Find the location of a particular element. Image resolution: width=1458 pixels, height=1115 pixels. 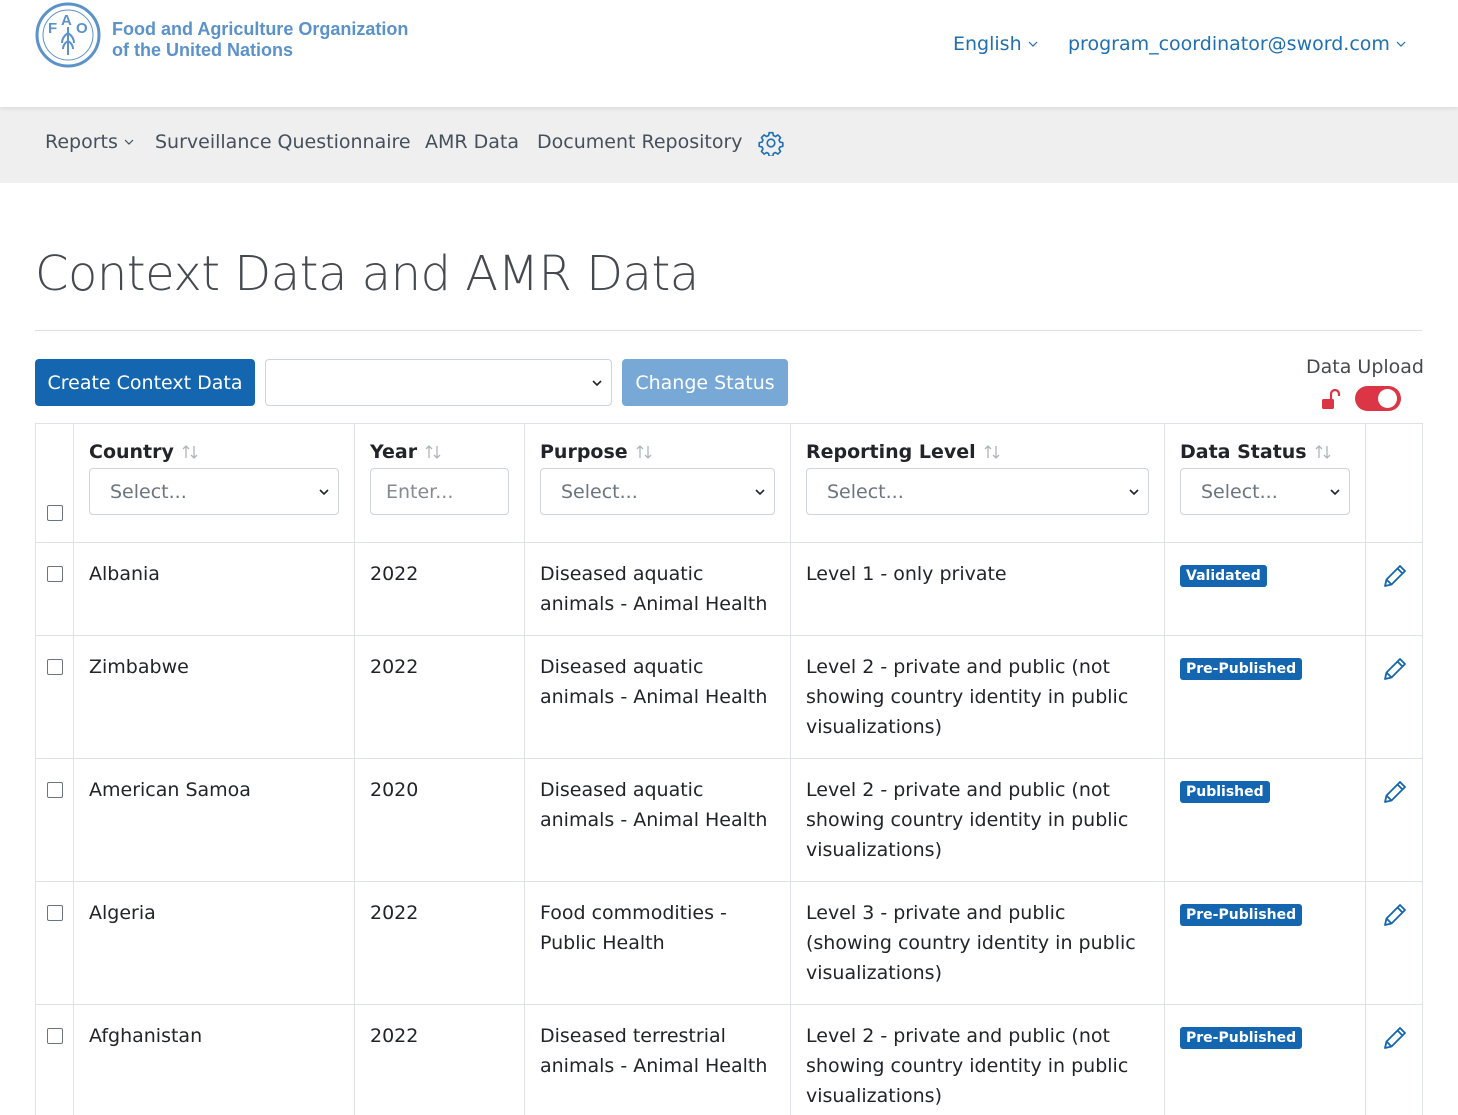

nav-document-repository: Document Repository is located at coordinates (640, 142).